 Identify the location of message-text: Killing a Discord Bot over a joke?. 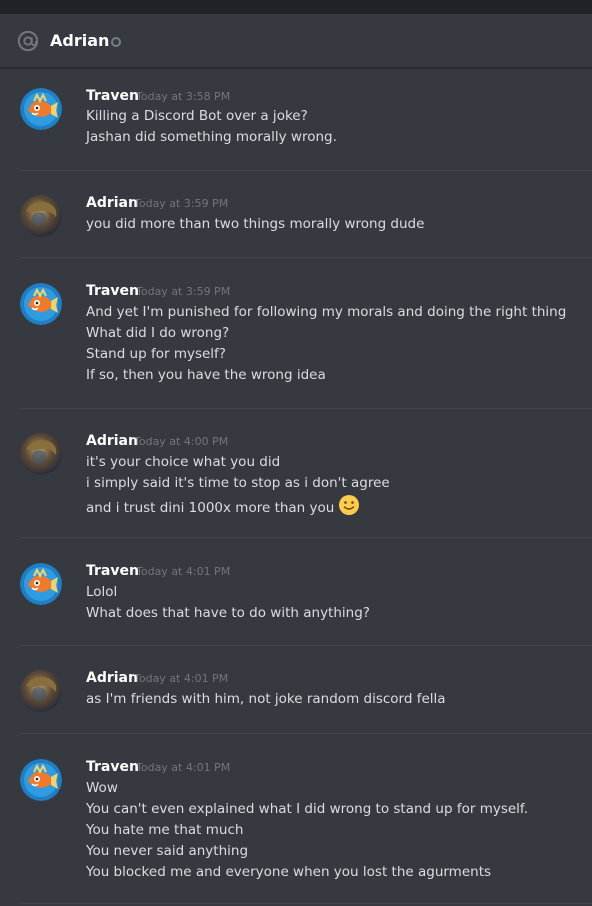
(197, 116).